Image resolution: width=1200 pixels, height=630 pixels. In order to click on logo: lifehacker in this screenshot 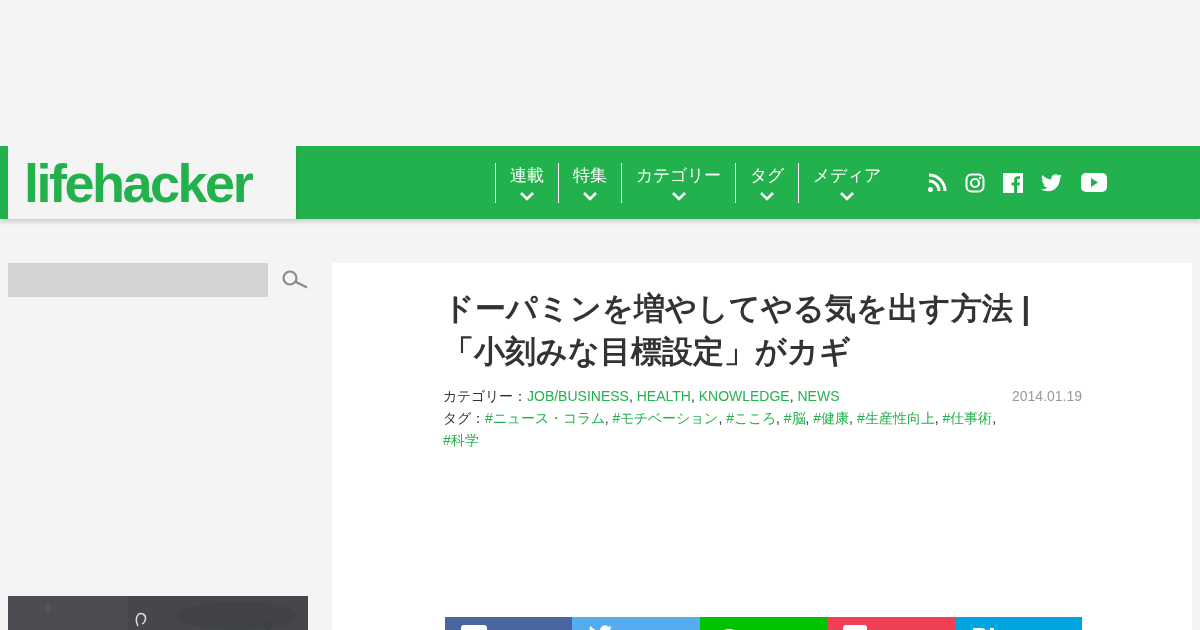, I will do `click(138, 182)`.